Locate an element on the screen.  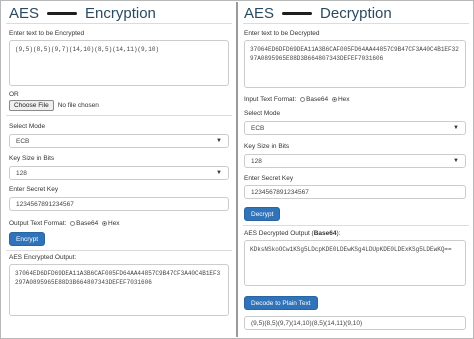
choose-file-button: Choose File is located at coordinates (31, 105).